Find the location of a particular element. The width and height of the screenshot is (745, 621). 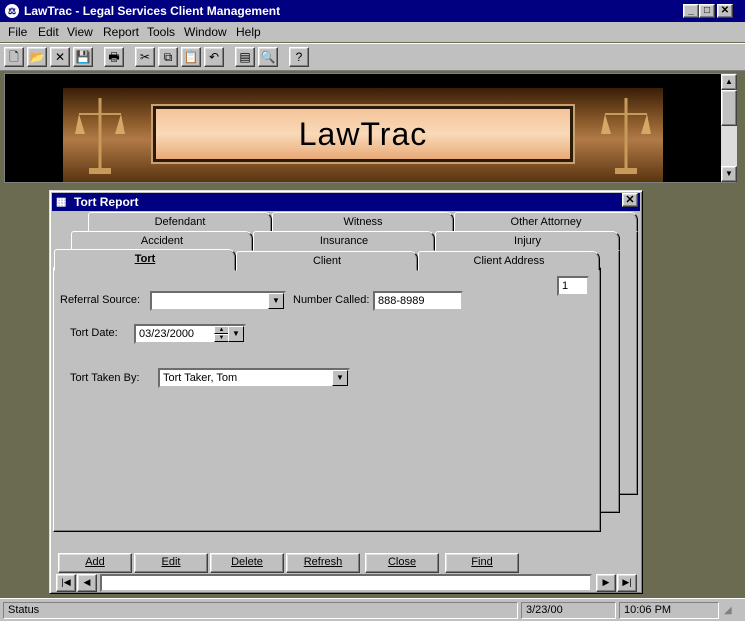

previous-record-icon: ◀ is located at coordinates (87, 583).